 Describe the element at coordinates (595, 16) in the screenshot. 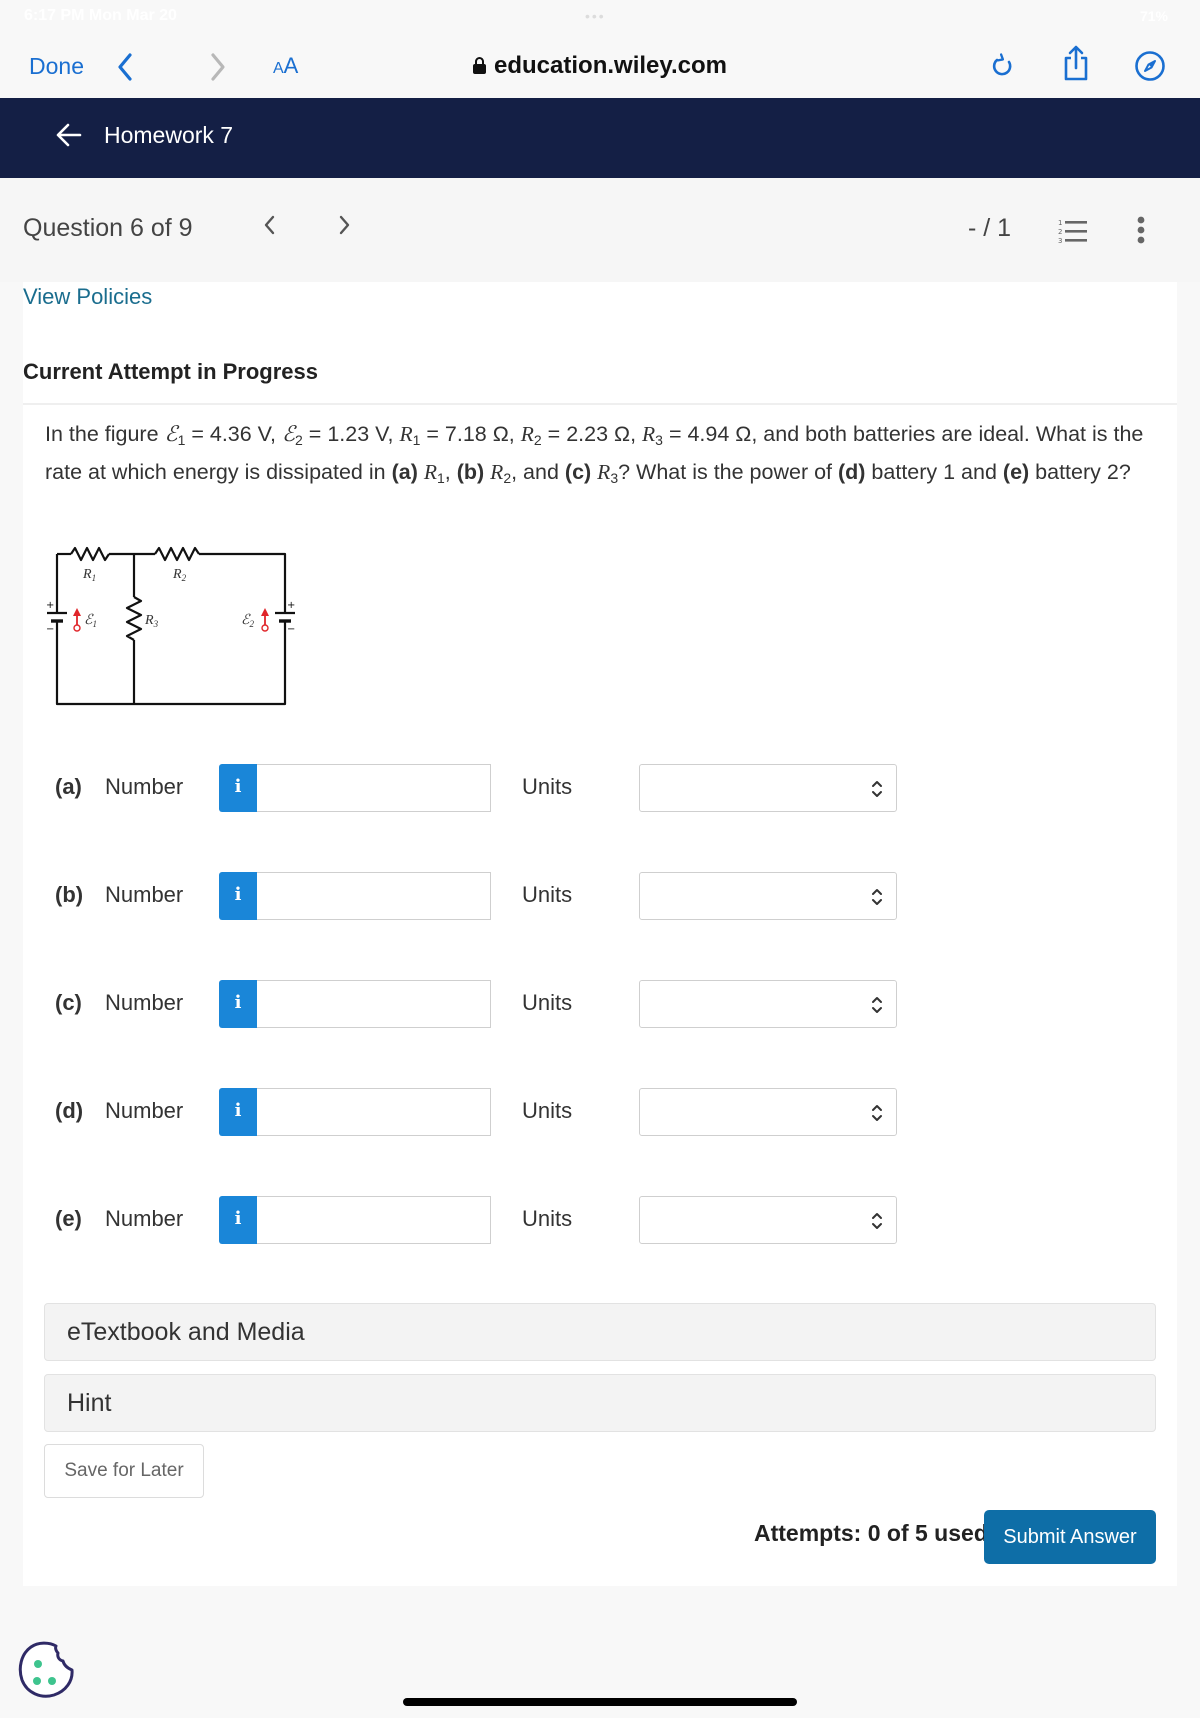

I see `multitasking-dots-icon: •••` at that location.